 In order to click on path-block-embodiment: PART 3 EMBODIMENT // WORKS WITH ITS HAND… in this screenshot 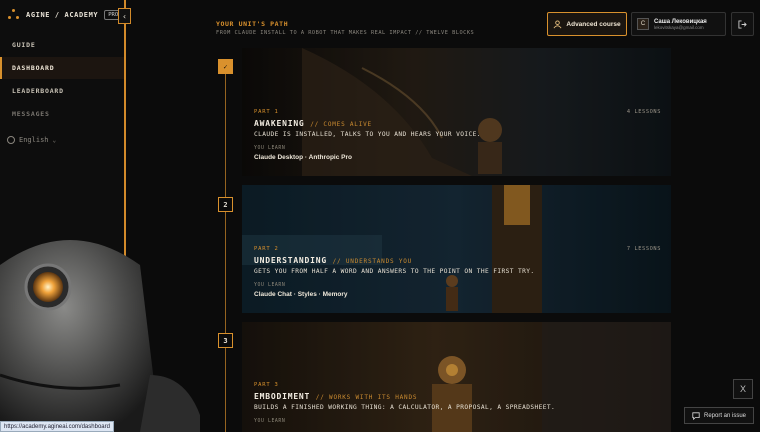, I will do `click(456, 377)`.